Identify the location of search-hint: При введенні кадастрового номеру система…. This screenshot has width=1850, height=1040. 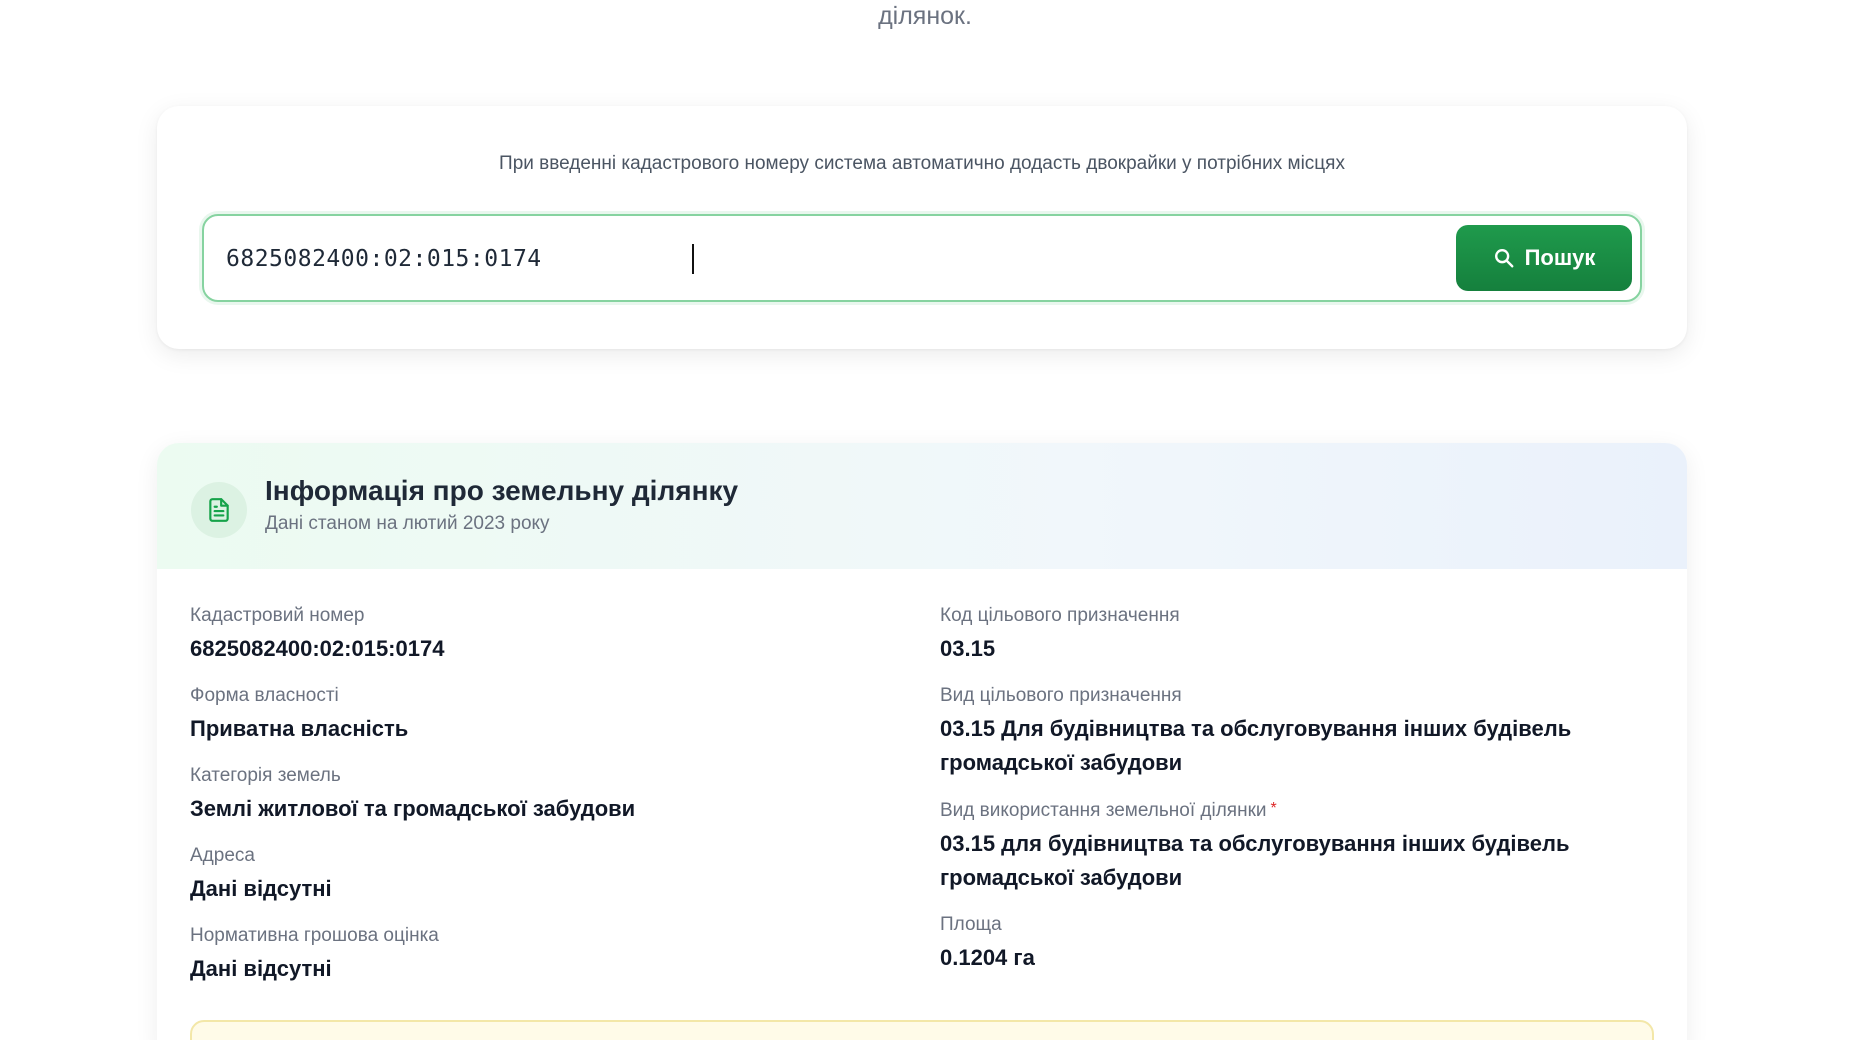
(922, 163).